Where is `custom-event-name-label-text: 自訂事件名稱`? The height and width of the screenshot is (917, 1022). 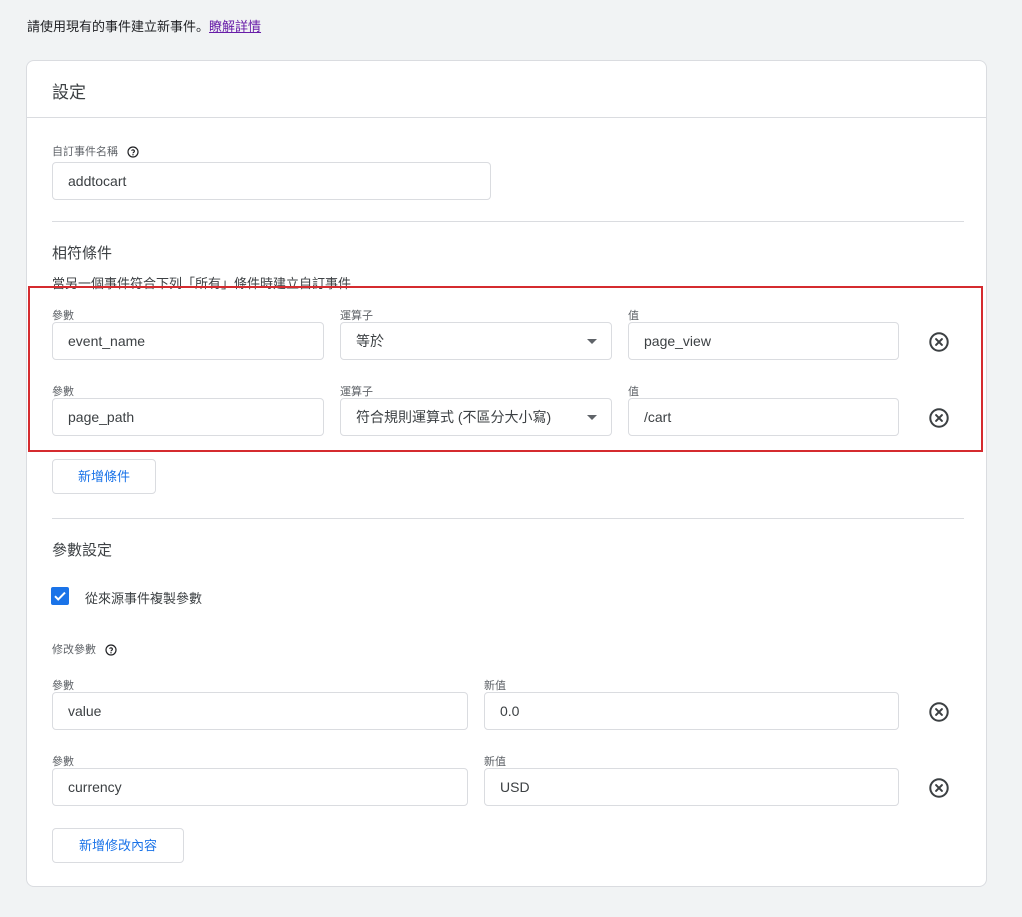
custom-event-name-label-text: 自訂事件名稱 is located at coordinates (85, 152).